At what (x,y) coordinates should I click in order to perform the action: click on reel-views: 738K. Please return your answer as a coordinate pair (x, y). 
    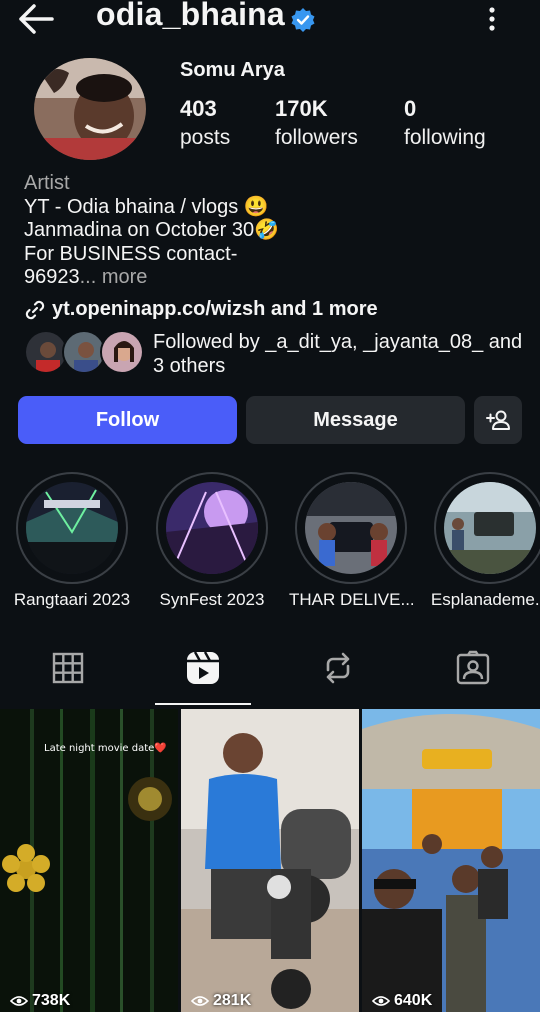
    Looking at the image, I should click on (40, 1001).